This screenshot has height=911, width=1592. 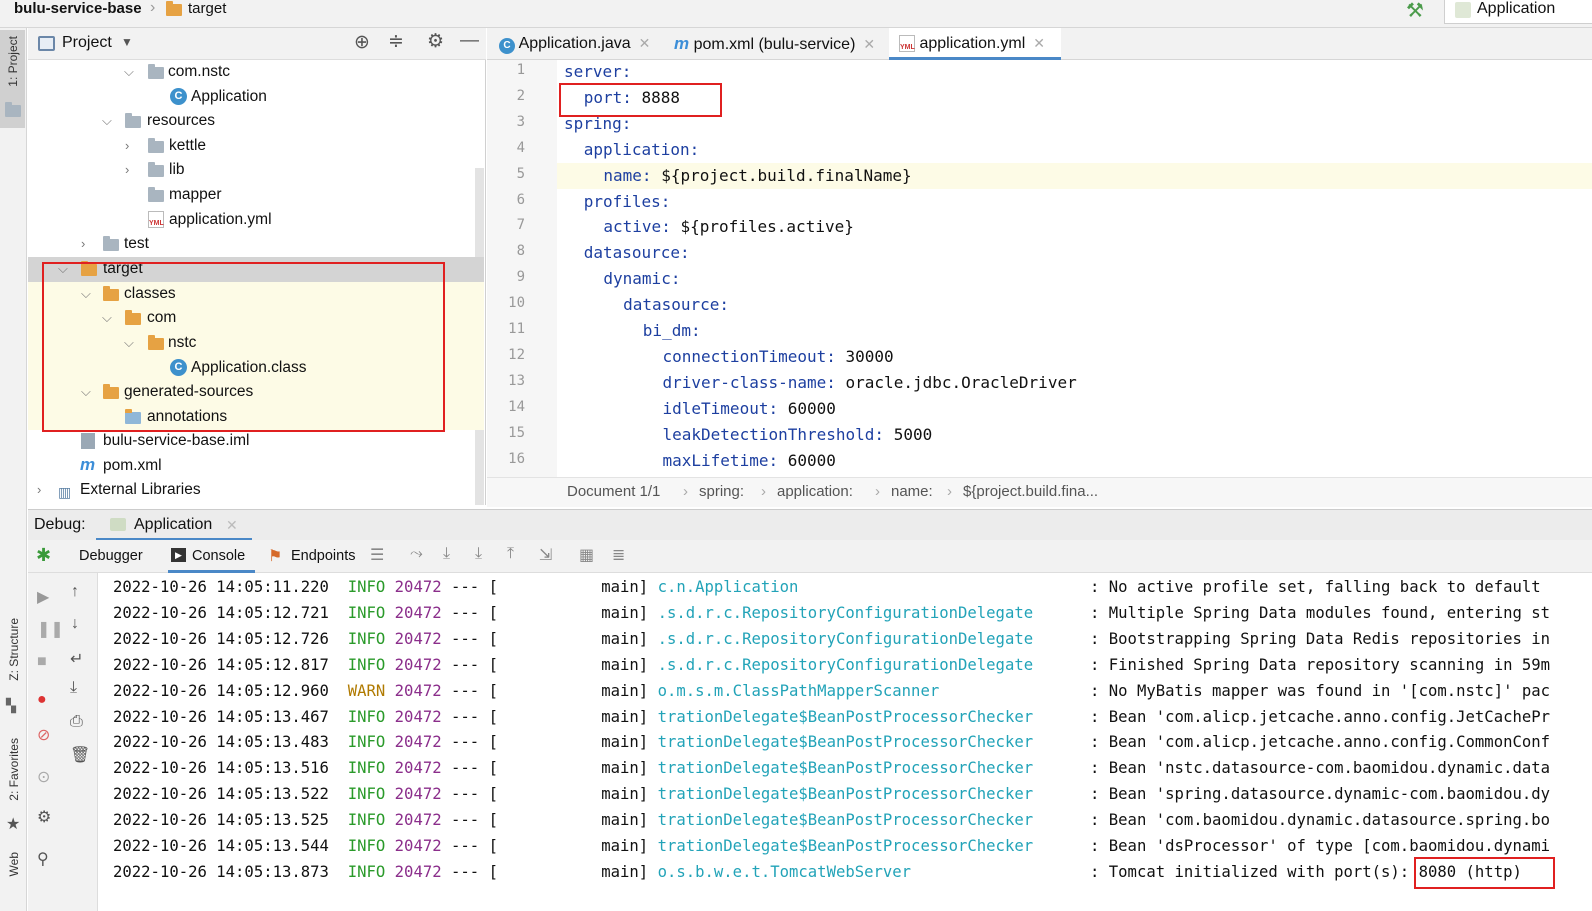 What do you see at coordinates (396, 41) in the screenshot?
I see `collapse-all-icon: ≑` at bounding box center [396, 41].